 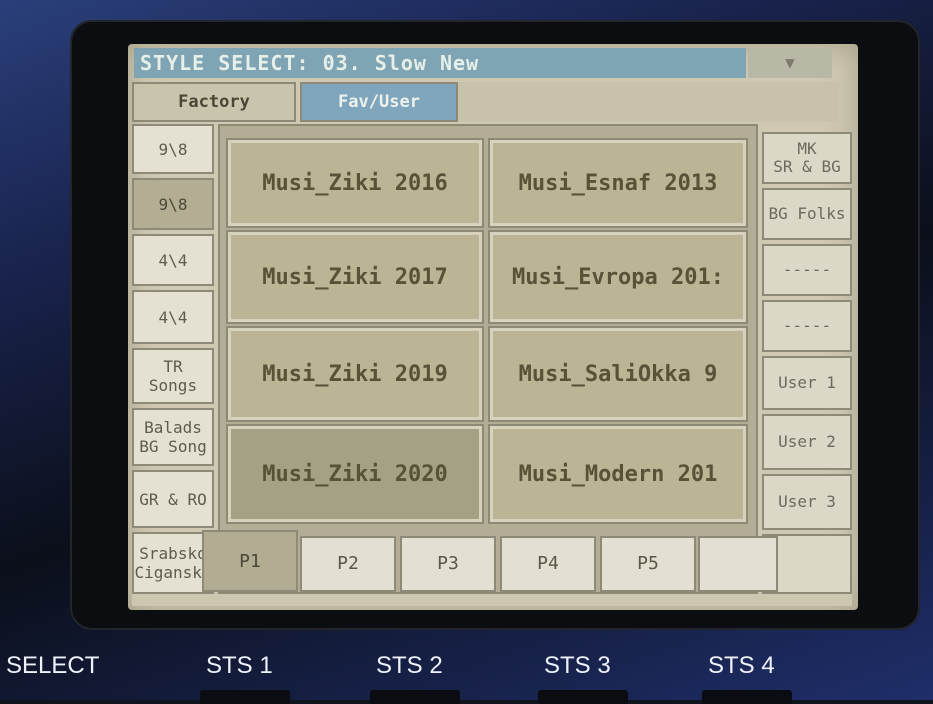 I want to click on bank-label: User 2, so click(x=807, y=441).